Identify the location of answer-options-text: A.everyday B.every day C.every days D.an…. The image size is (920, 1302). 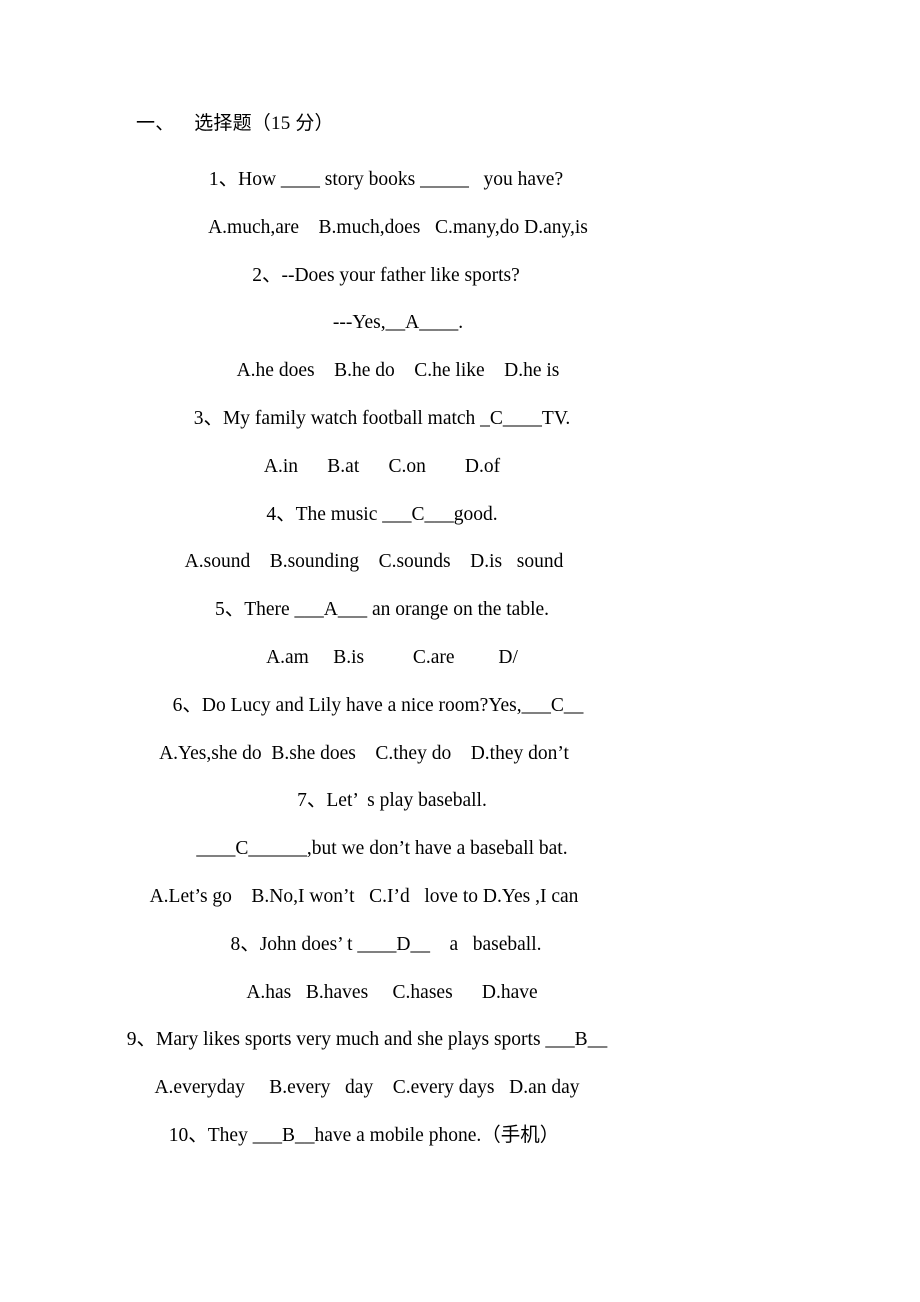
(367, 1088).